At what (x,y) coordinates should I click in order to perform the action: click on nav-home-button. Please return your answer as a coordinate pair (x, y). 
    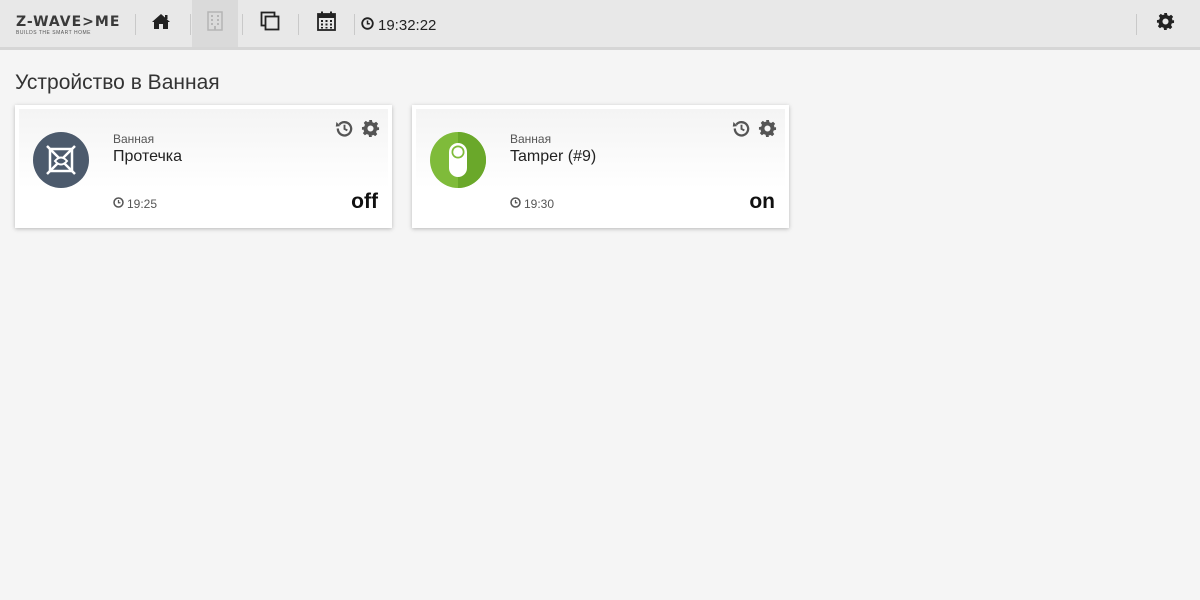
    Looking at the image, I should click on (161, 23).